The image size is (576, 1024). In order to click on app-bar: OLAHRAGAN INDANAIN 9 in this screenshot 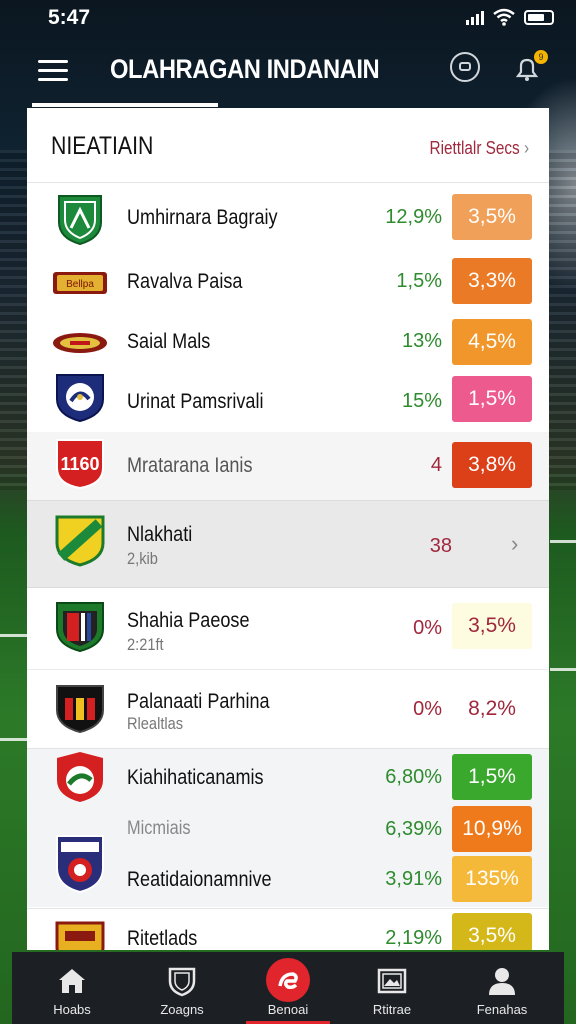, I will do `click(288, 71)`.